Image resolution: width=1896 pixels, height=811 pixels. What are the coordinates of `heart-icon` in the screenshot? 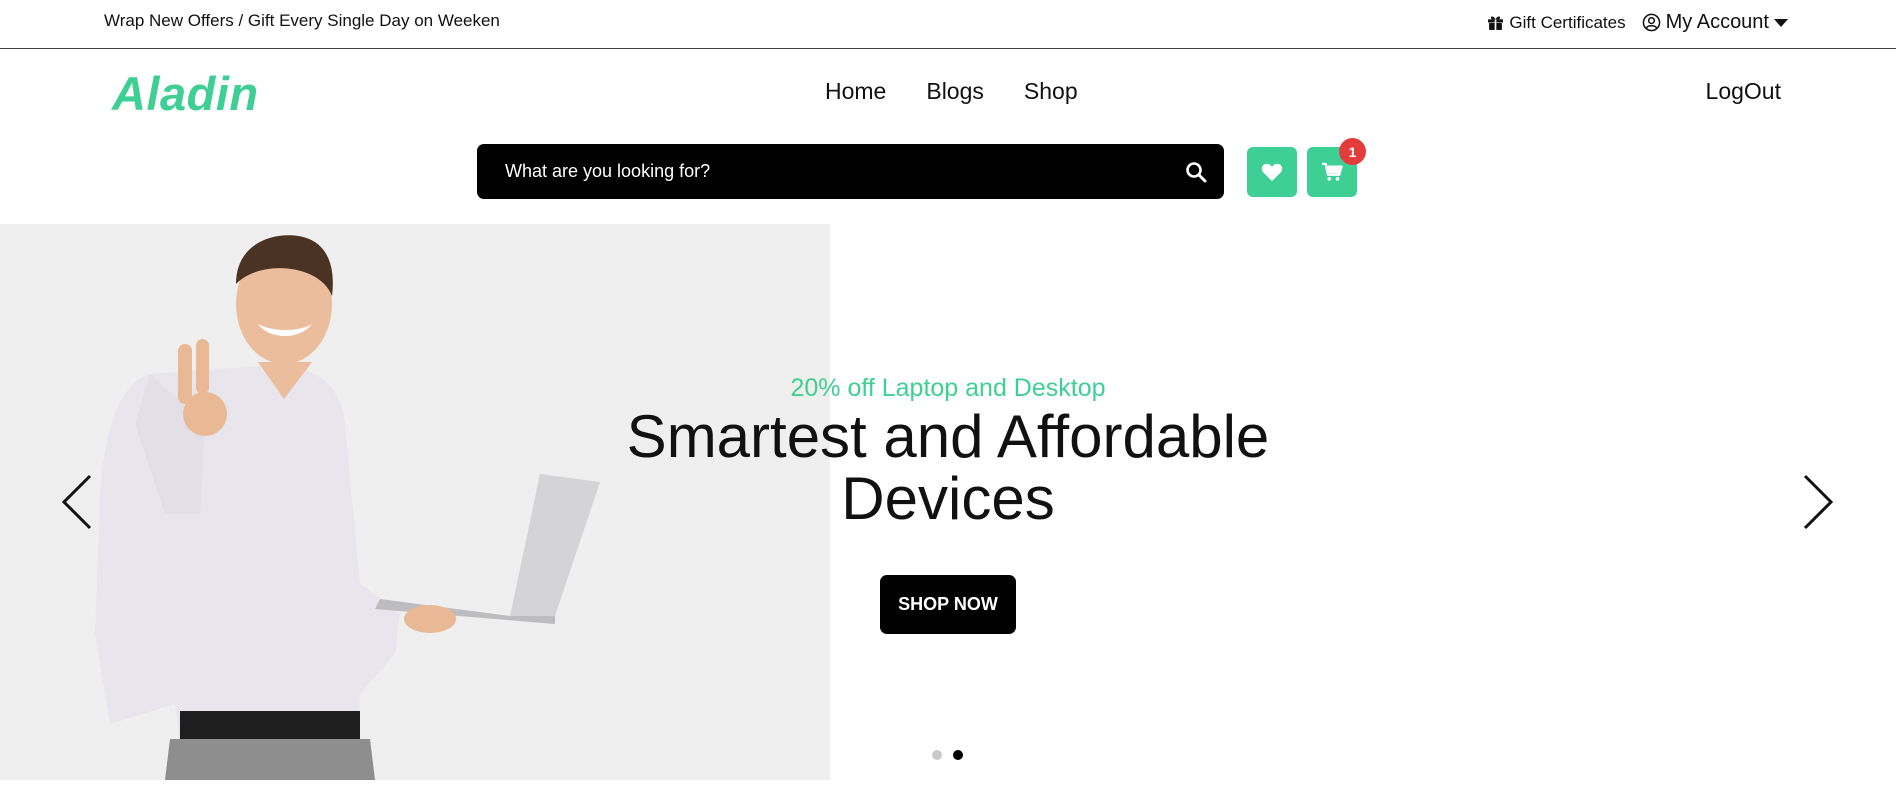 It's located at (1272, 172).